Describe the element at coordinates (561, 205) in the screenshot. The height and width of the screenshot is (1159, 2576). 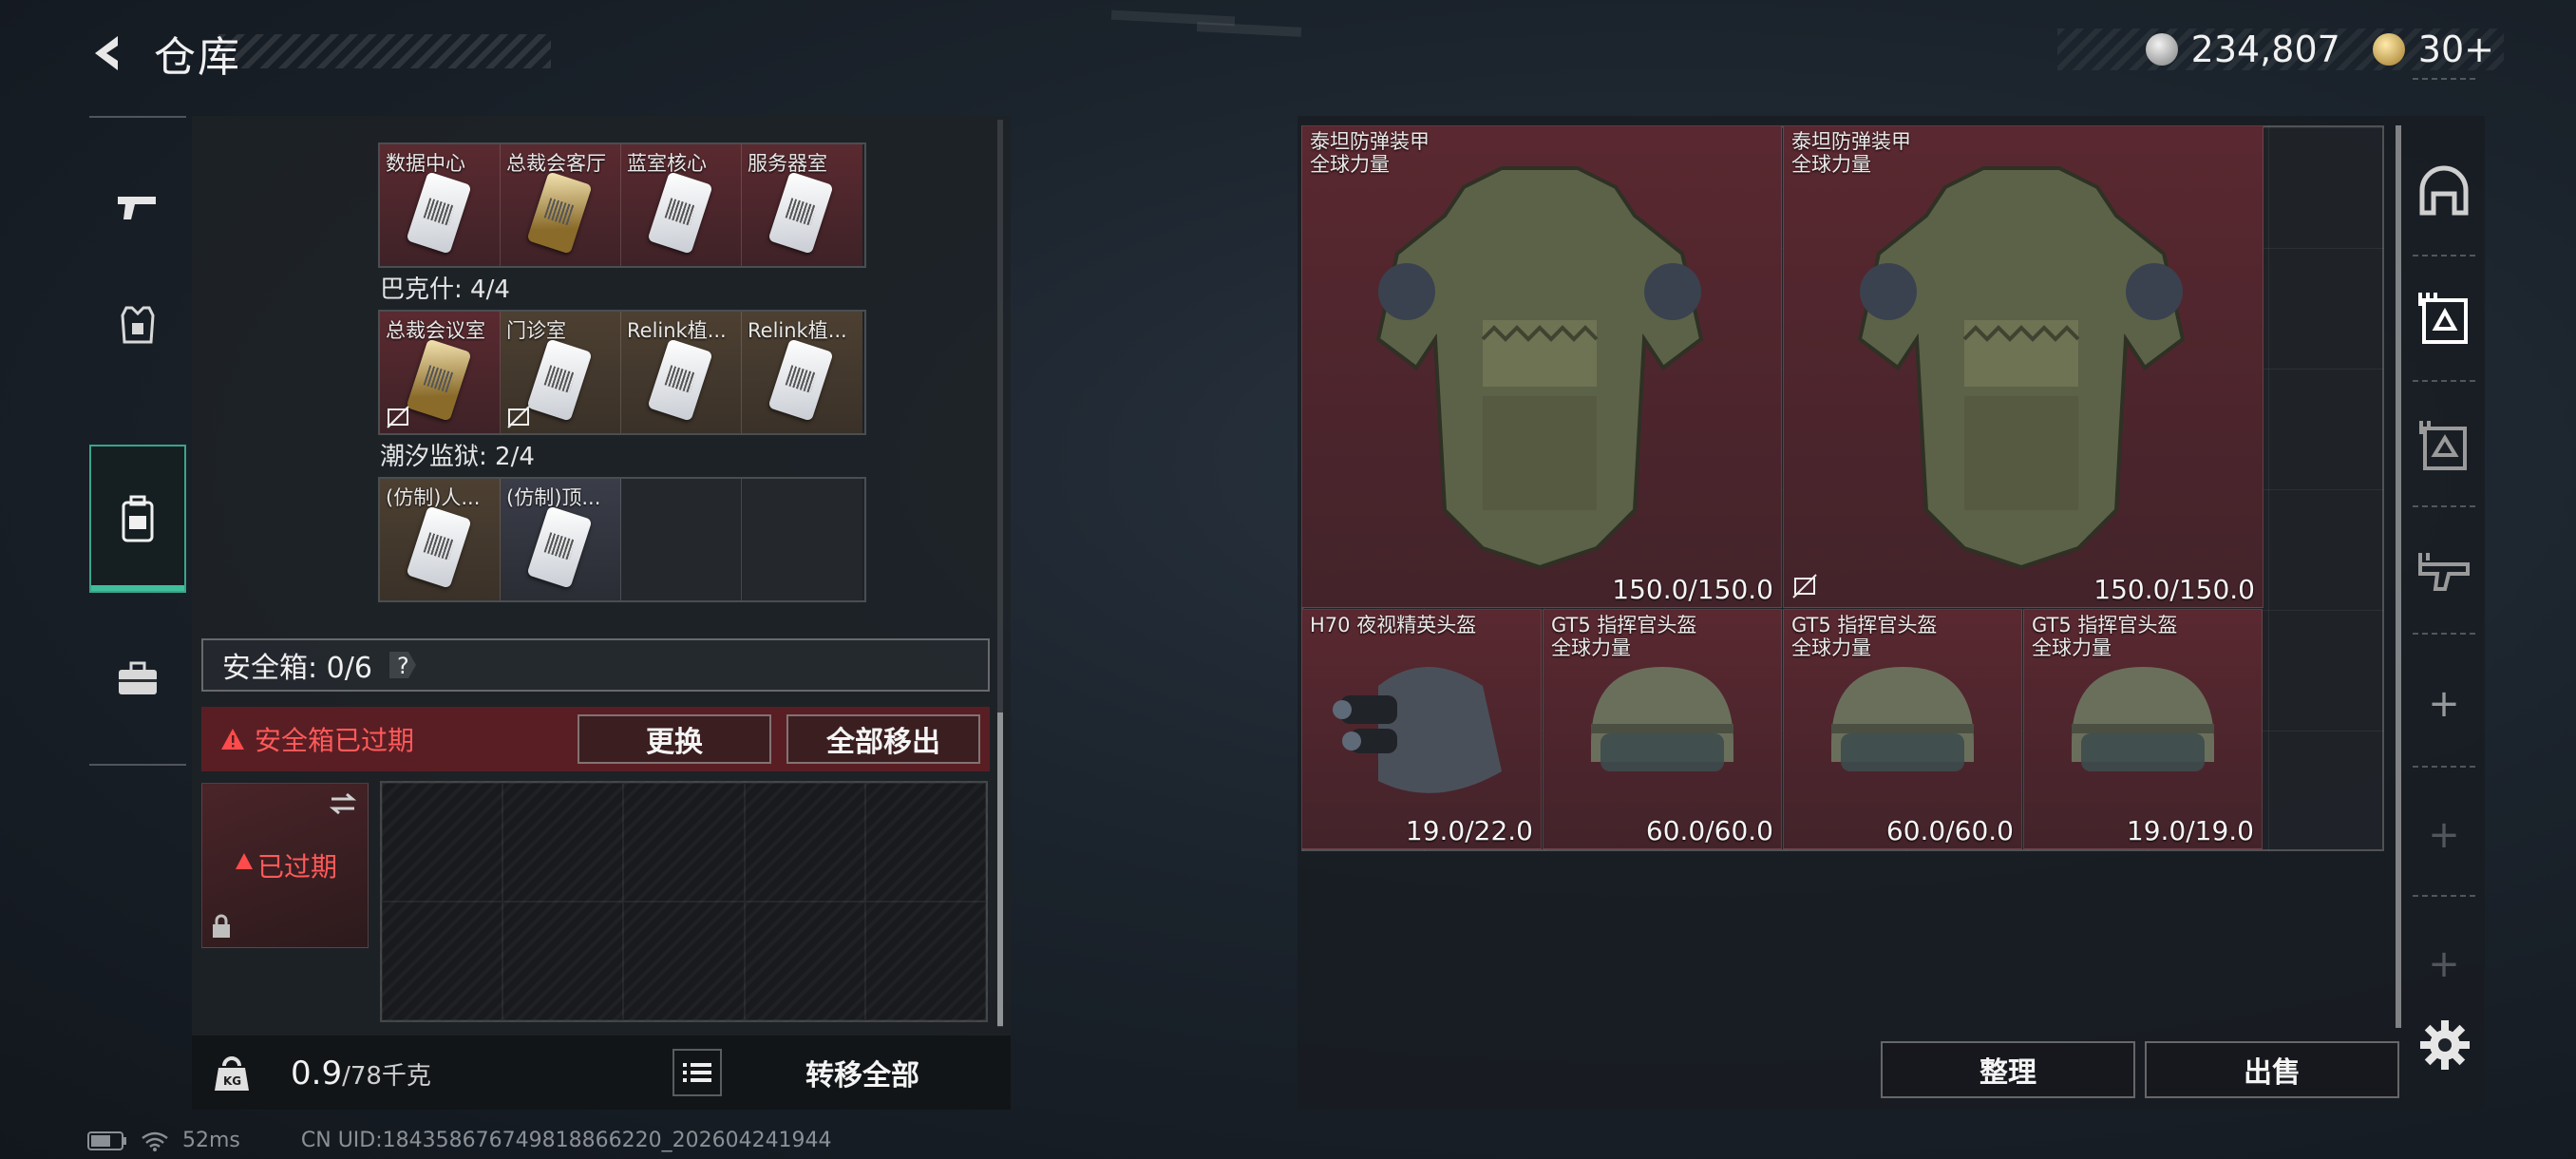
I see `keycard-slot: 总裁会客厅` at that location.